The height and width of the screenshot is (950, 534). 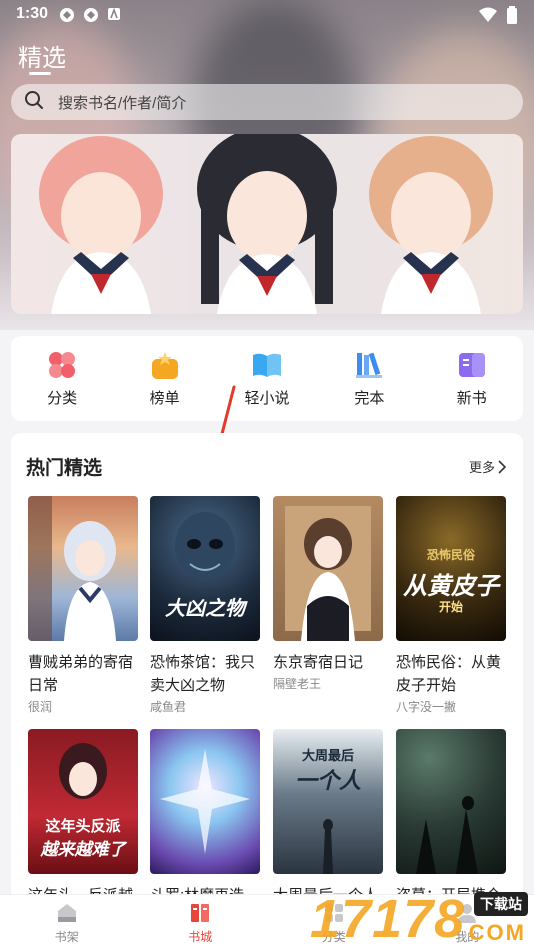 I want to click on watermark-badge: 下载站, so click(x=501, y=904).